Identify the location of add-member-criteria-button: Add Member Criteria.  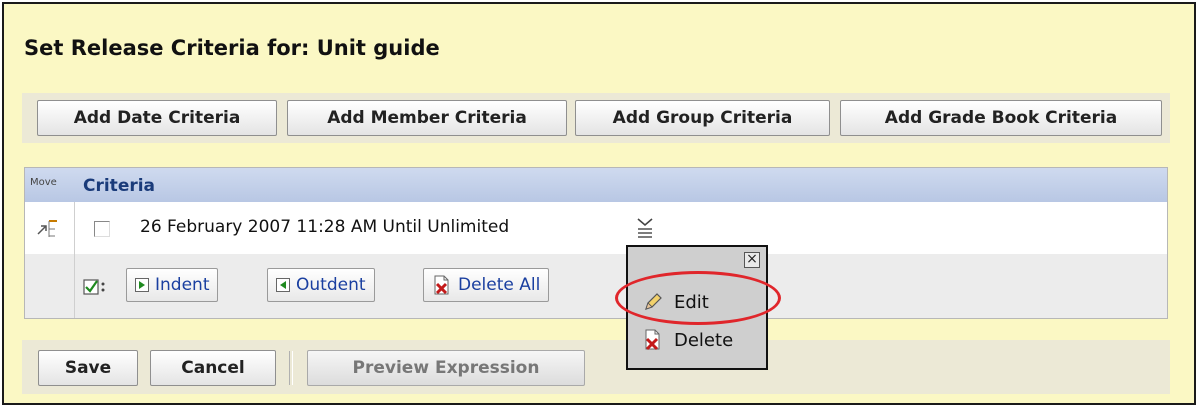
(427, 118).